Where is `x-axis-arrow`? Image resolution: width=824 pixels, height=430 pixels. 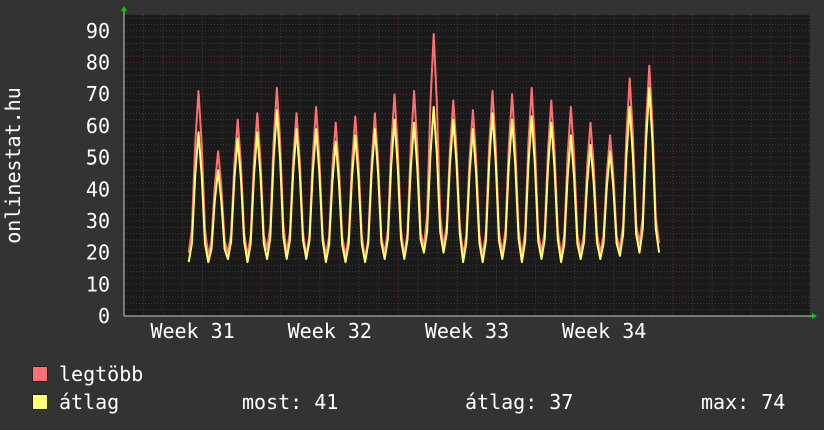
x-axis-arrow is located at coordinates (814, 316).